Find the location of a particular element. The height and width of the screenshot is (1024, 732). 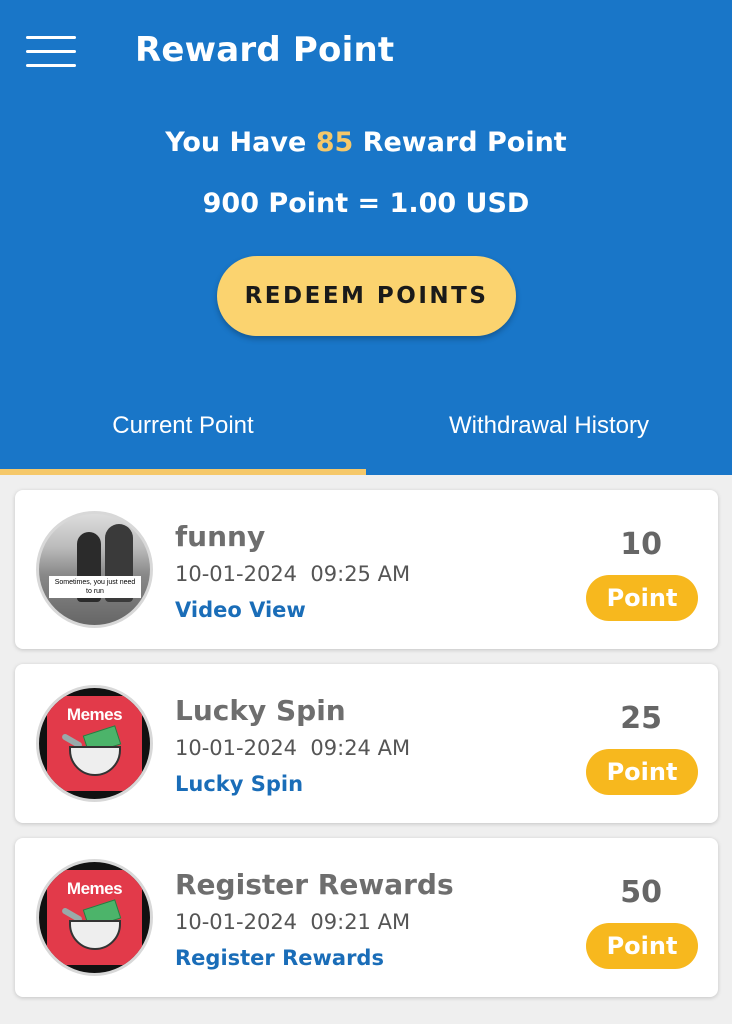

thumbnail-caption: Sometimes, you just need to run is located at coordinates (95, 587).